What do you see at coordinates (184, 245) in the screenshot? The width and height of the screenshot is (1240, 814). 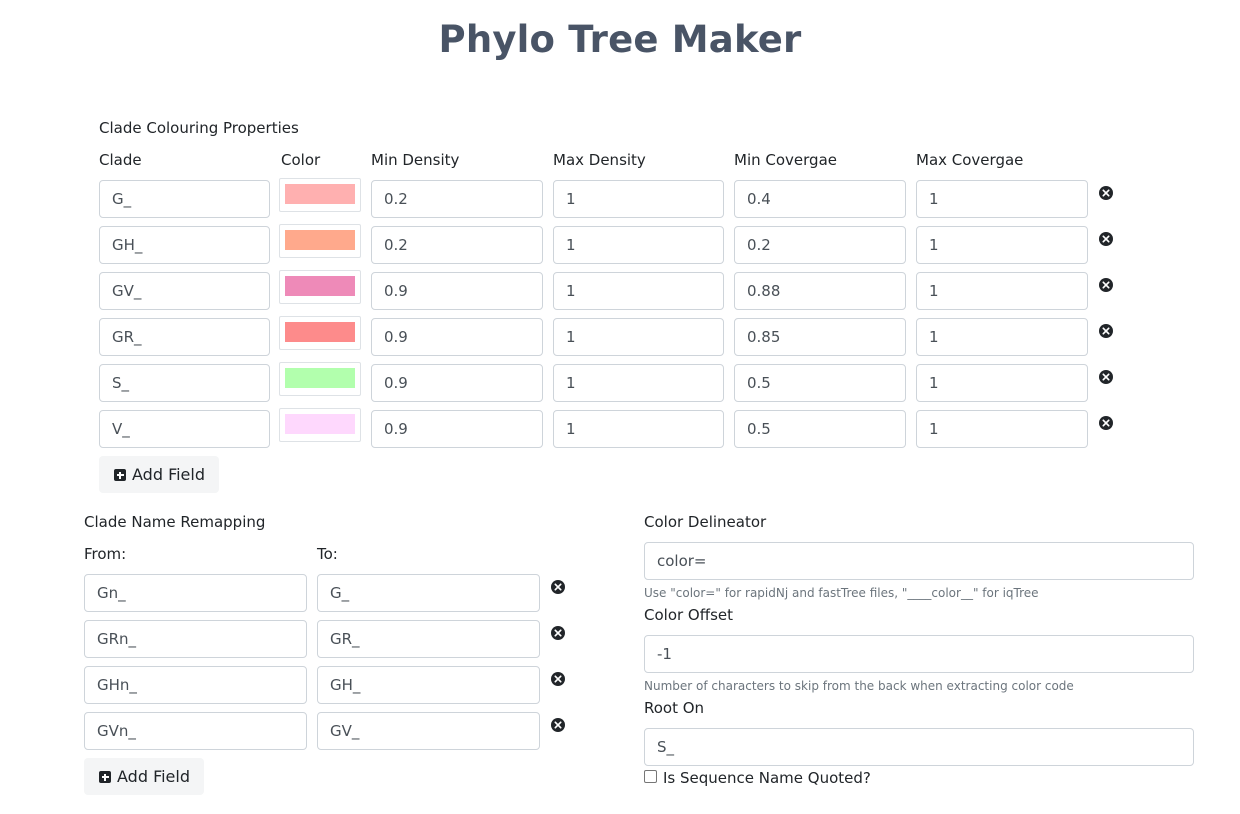 I see `clade-input: GH_` at bounding box center [184, 245].